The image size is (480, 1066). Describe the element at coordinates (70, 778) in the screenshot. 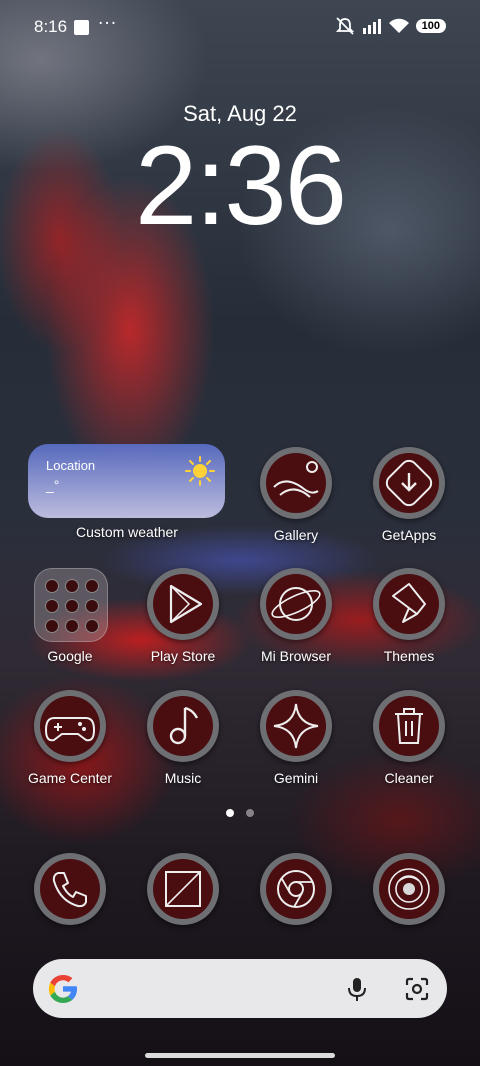

I see `app-label: Game Center` at that location.